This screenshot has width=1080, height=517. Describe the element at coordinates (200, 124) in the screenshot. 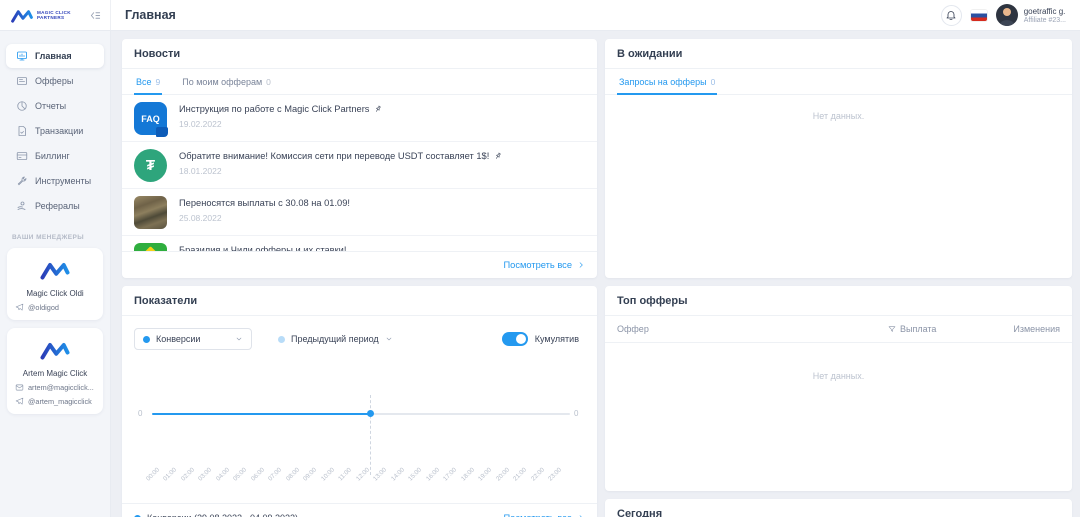

I see `news-item-date: 19.02.2022` at that location.